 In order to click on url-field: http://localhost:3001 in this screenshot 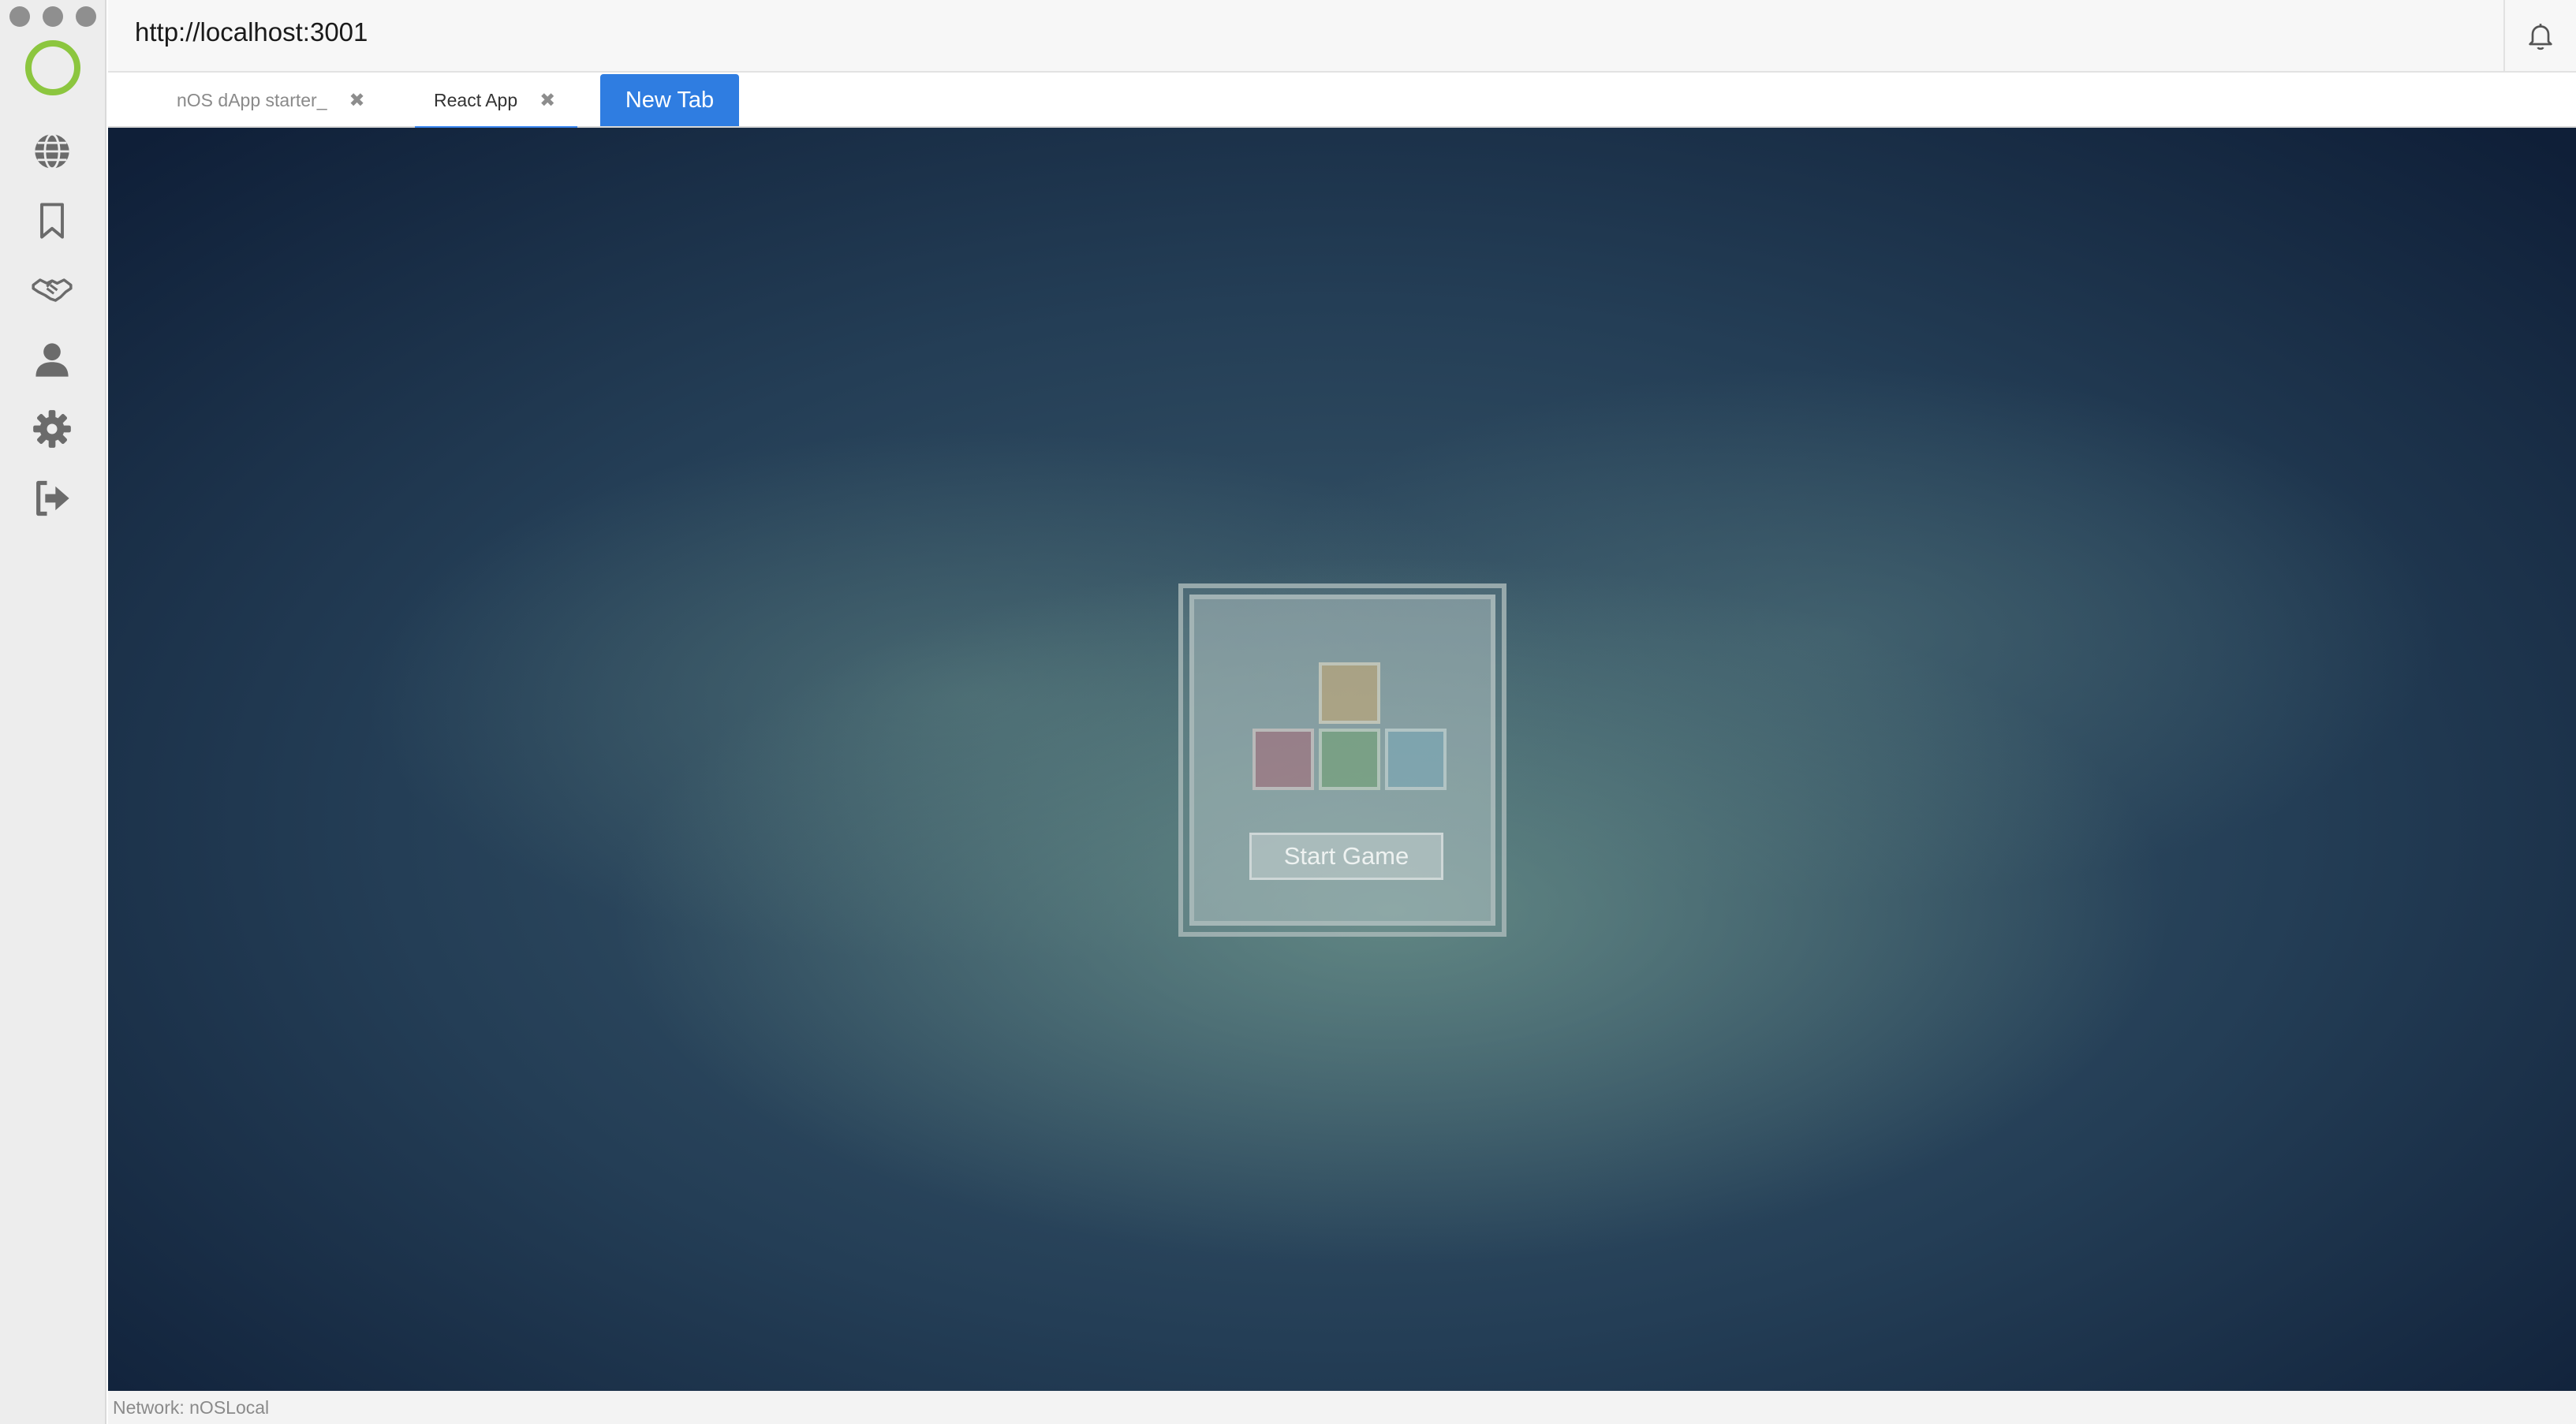, I will do `click(251, 32)`.